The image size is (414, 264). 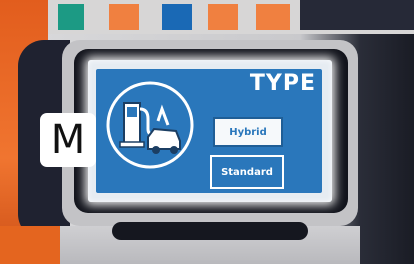 I want to click on screen-title: TYPE, so click(x=282, y=83).